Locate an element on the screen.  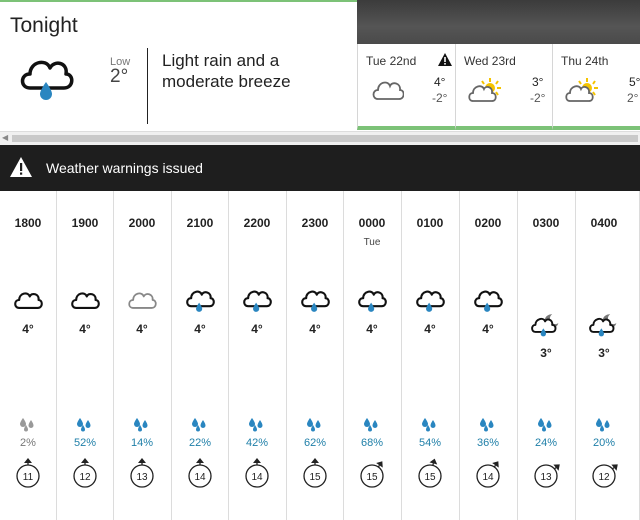
precipitation-chance: 42% is located at coordinates (257, 443).